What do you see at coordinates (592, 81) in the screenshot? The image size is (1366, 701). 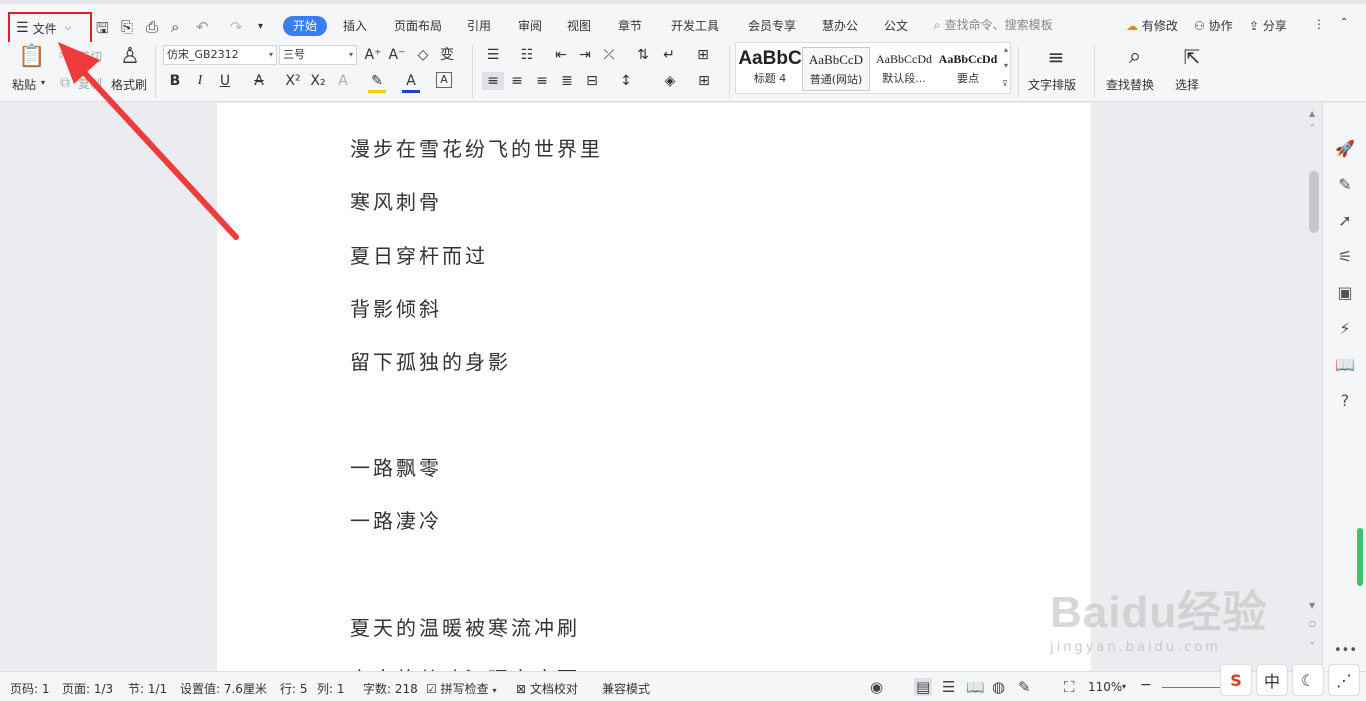 I see `distributed-icon: ⊟` at bounding box center [592, 81].